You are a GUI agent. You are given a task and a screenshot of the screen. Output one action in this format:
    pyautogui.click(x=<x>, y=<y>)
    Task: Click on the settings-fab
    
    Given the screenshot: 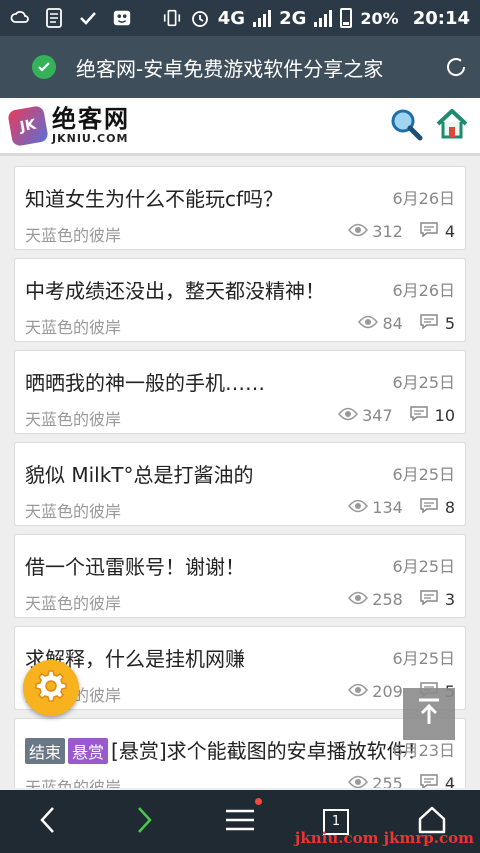 What is the action you would take?
    pyautogui.click(x=51, y=688)
    